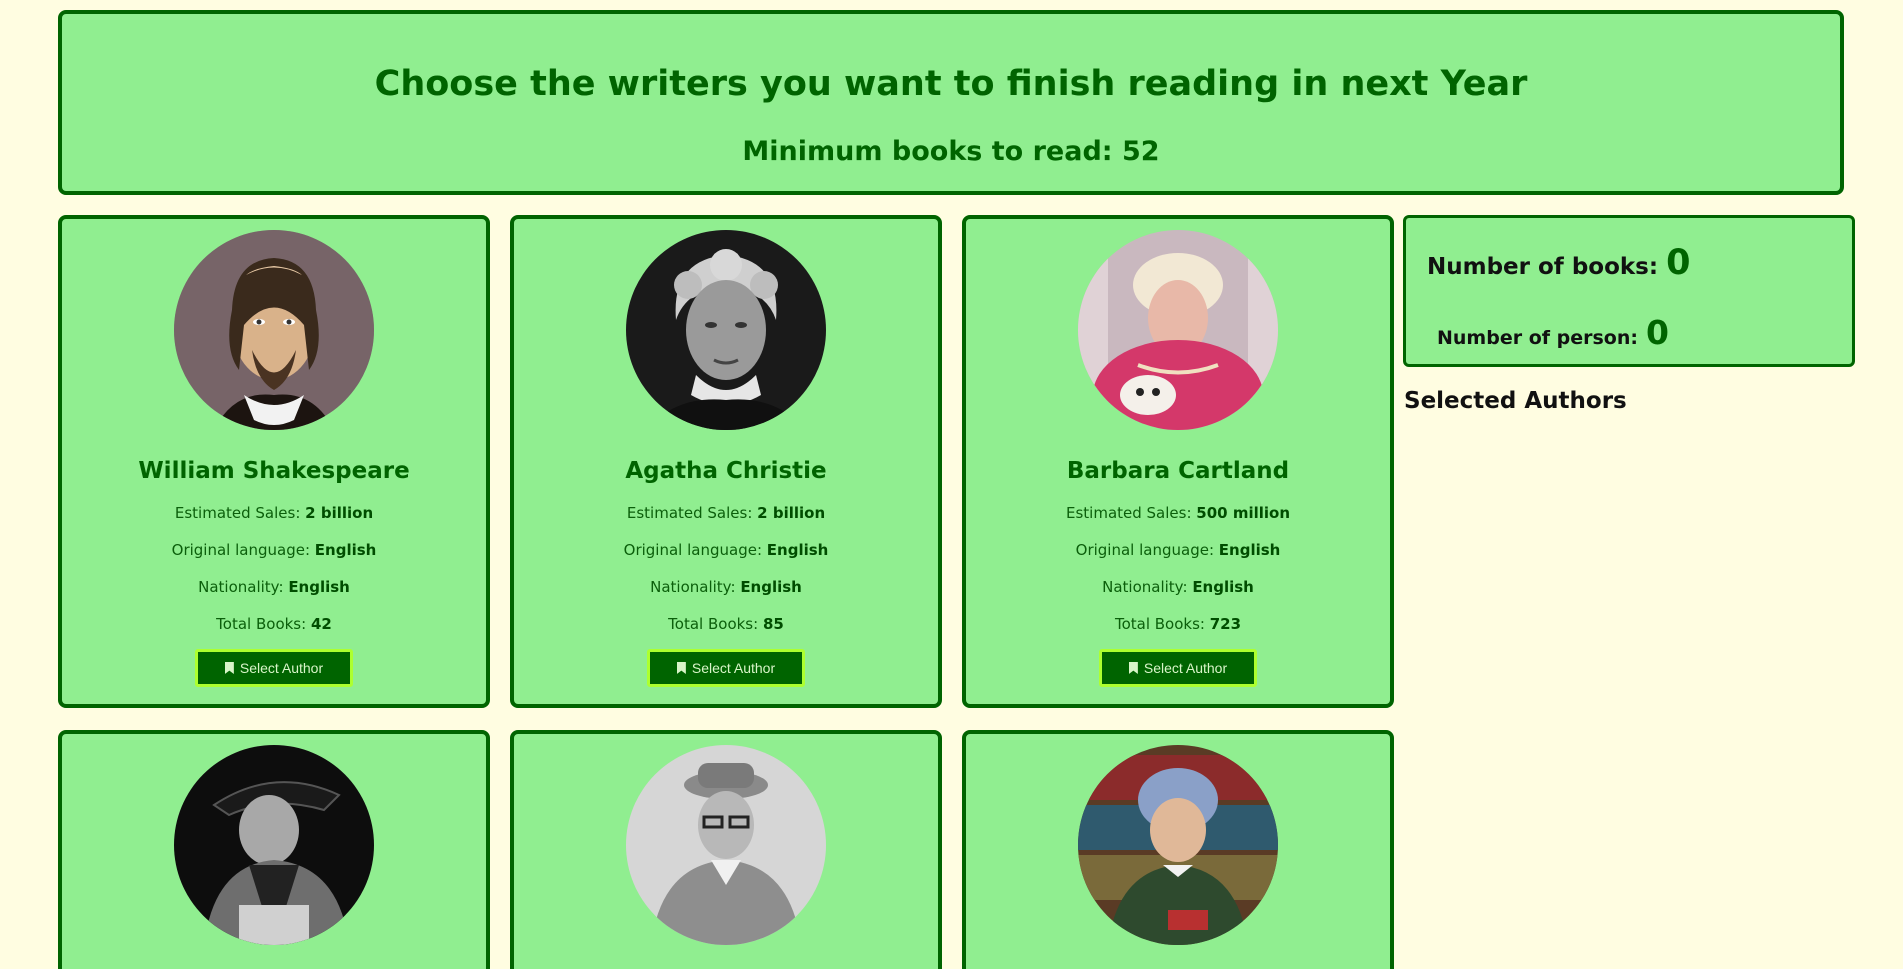 The height and width of the screenshot is (969, 1903). What do you see at coordinates (1178, 624) in the screenshot?
I see `total-books: Total Books: 723` at bounding box center [1178, 624].